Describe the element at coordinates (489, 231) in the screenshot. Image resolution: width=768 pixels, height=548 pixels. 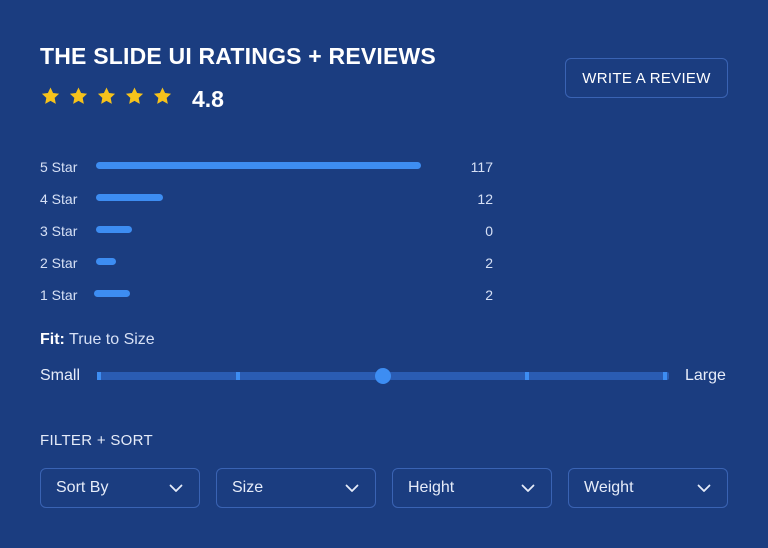
I see `rating-count: 0` at that location.